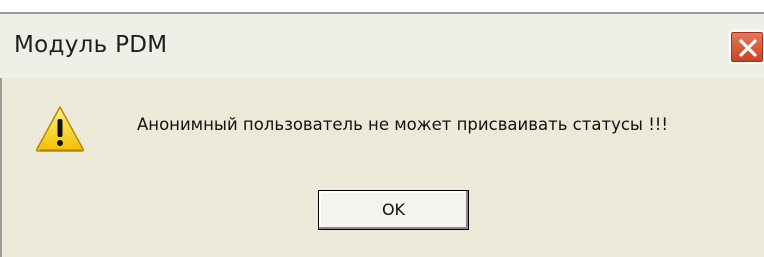 The image size is (764, 257). What do you see at coordinates (91, 45) in the screenshot?
I see `window-title: Модуль PDM` at bounding box center [91, 45].